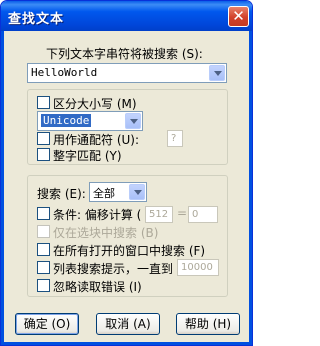  I want to click on ignore-errors-checkbox, so click(43, 285).